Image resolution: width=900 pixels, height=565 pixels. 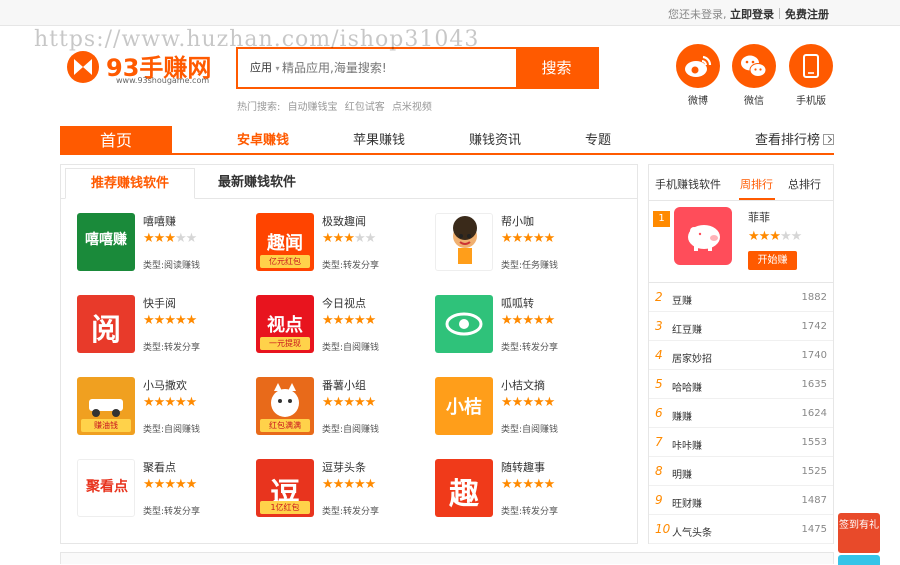 What do you see at coordinates (523, 467) in the screenshot?
I see `app-name: 随转趣事` at bounding box center [523, 467].